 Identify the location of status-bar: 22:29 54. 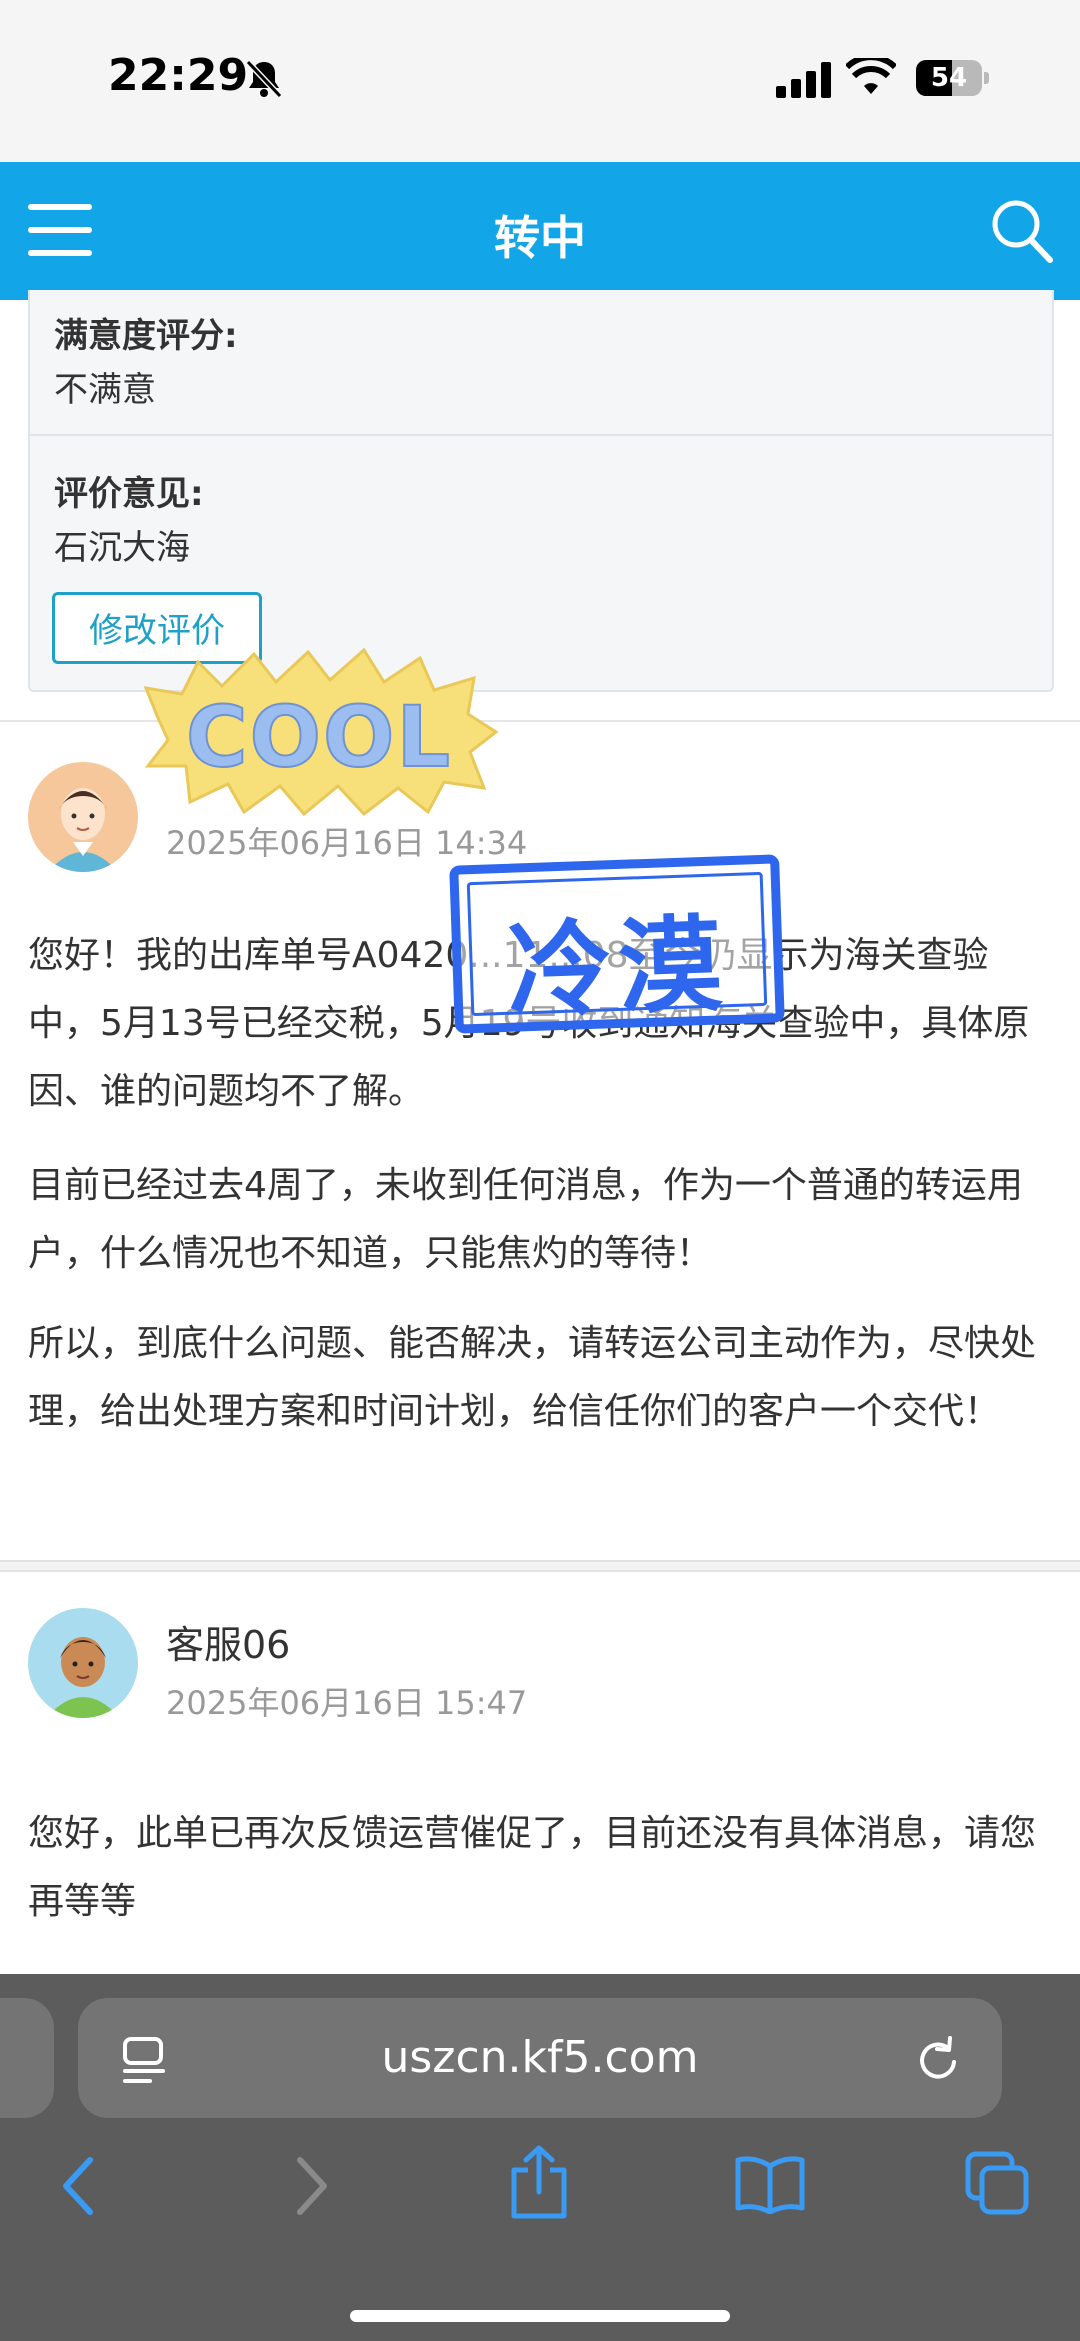
(540, 81).